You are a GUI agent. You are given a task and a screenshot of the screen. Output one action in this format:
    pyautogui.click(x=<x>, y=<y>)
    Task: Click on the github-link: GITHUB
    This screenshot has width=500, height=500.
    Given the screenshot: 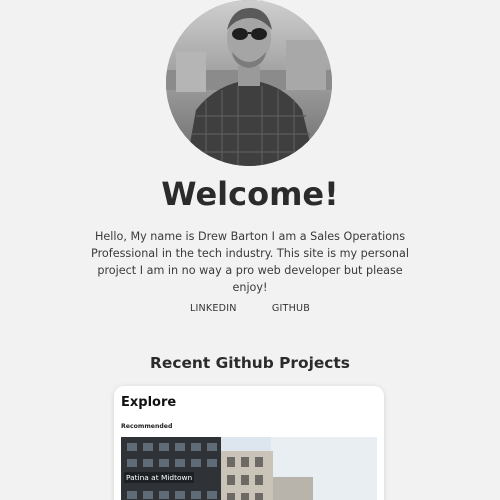 What is the action you would take?
    pyautogui.click(x=291, y=308)
    